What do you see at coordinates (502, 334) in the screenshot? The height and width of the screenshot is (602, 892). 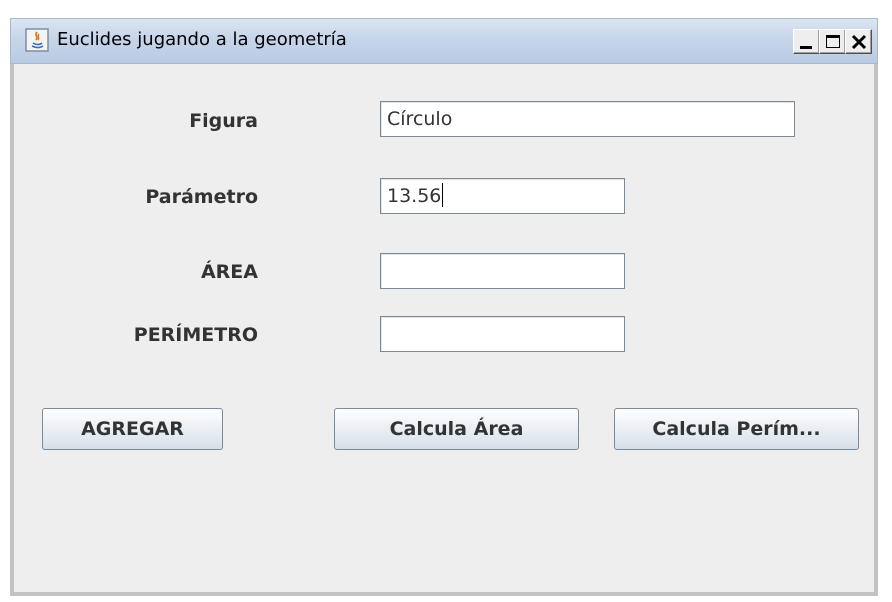 I see `perimetro-field` at bounding box center [502, 334].